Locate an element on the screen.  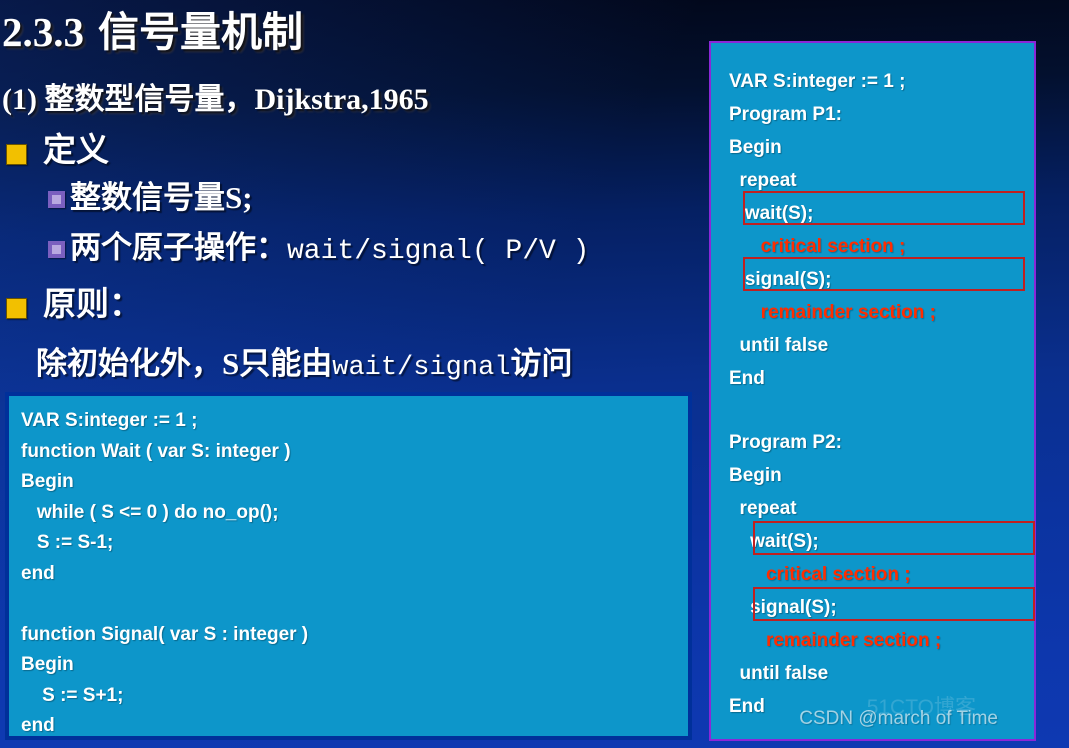
bullet-item-principle: 原则： is located at coordinates (74, 305).